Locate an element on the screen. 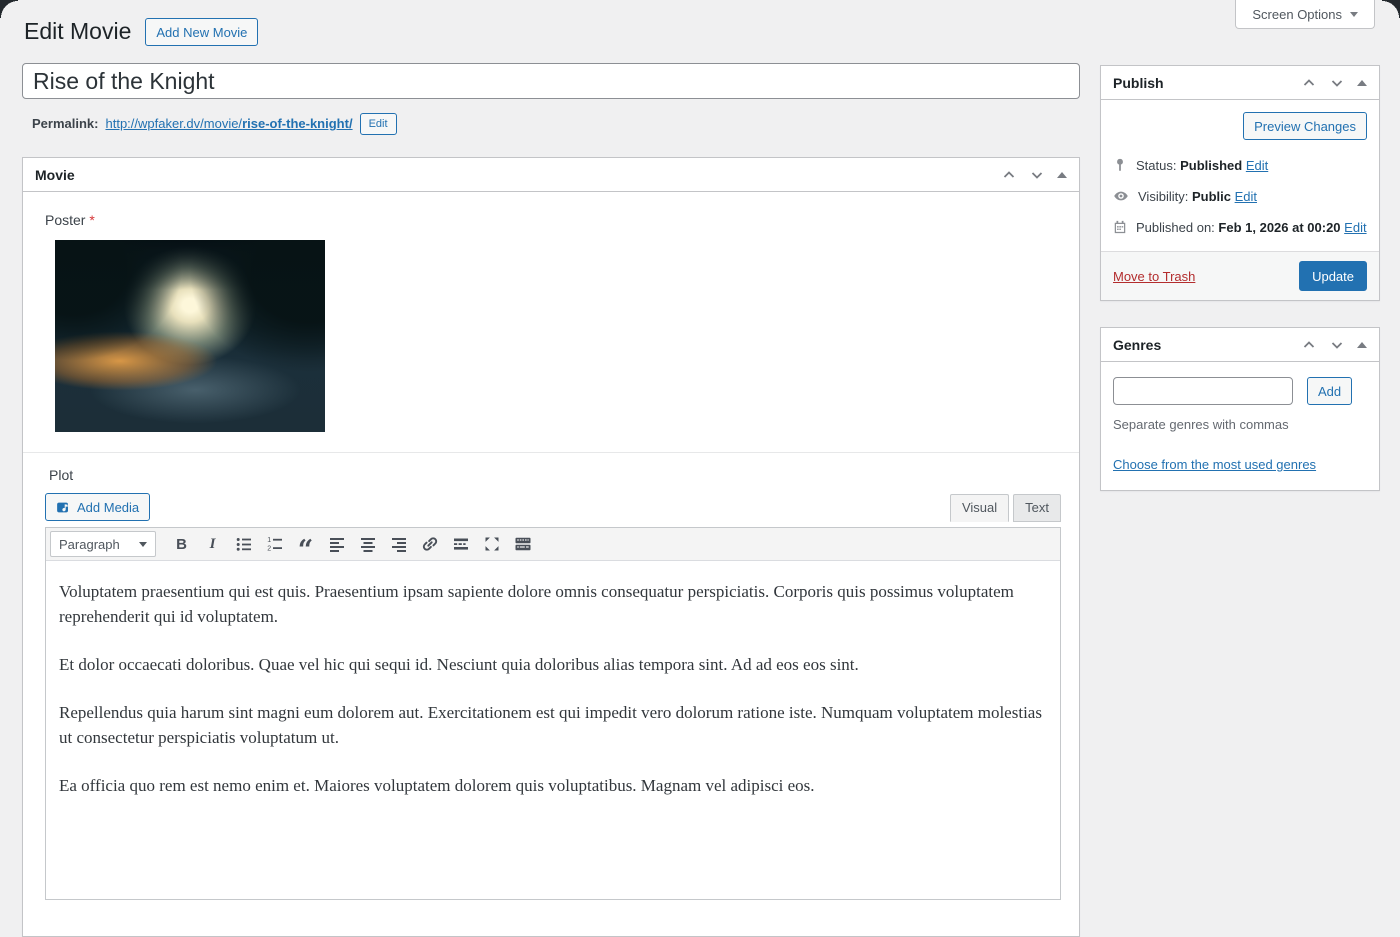 The image size is (1400, 937). media-icon is located at coordinates (62, 507).